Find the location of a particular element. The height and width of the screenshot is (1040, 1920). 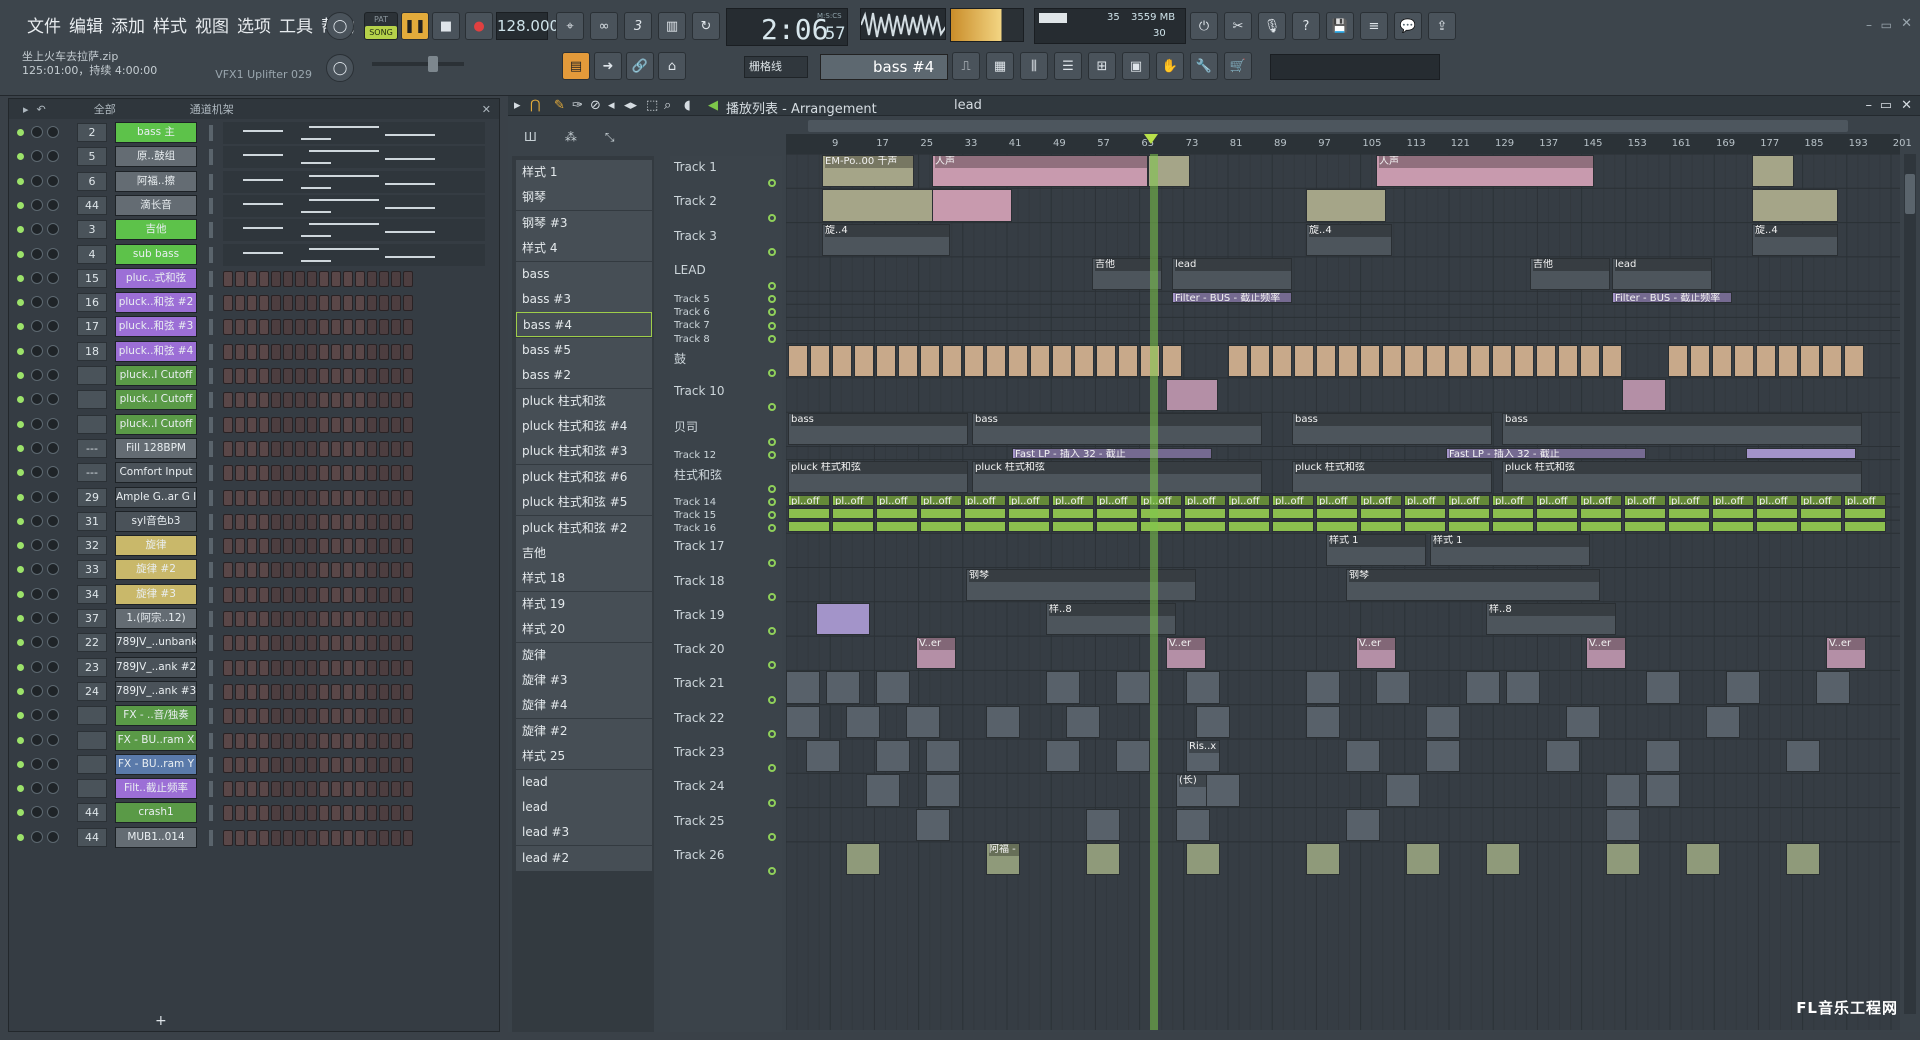

channel-name-button: pluck..l Cutoff is located at coordinates (156, 400).